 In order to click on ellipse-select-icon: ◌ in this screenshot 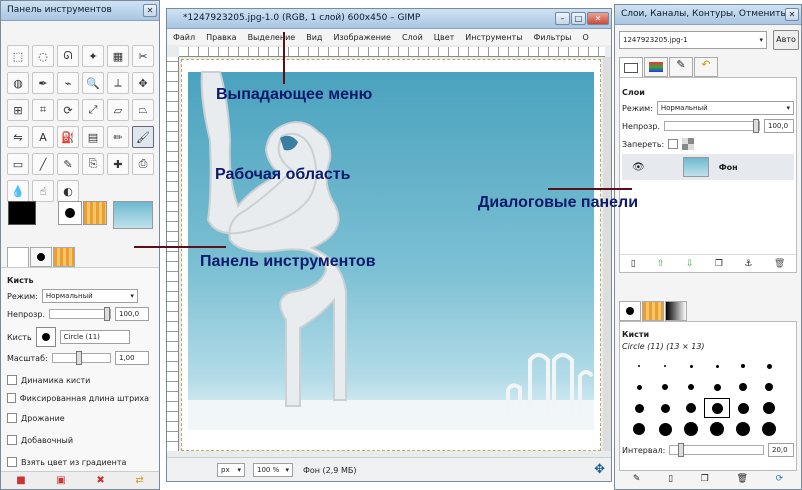, I will do `click(43, 56)`.